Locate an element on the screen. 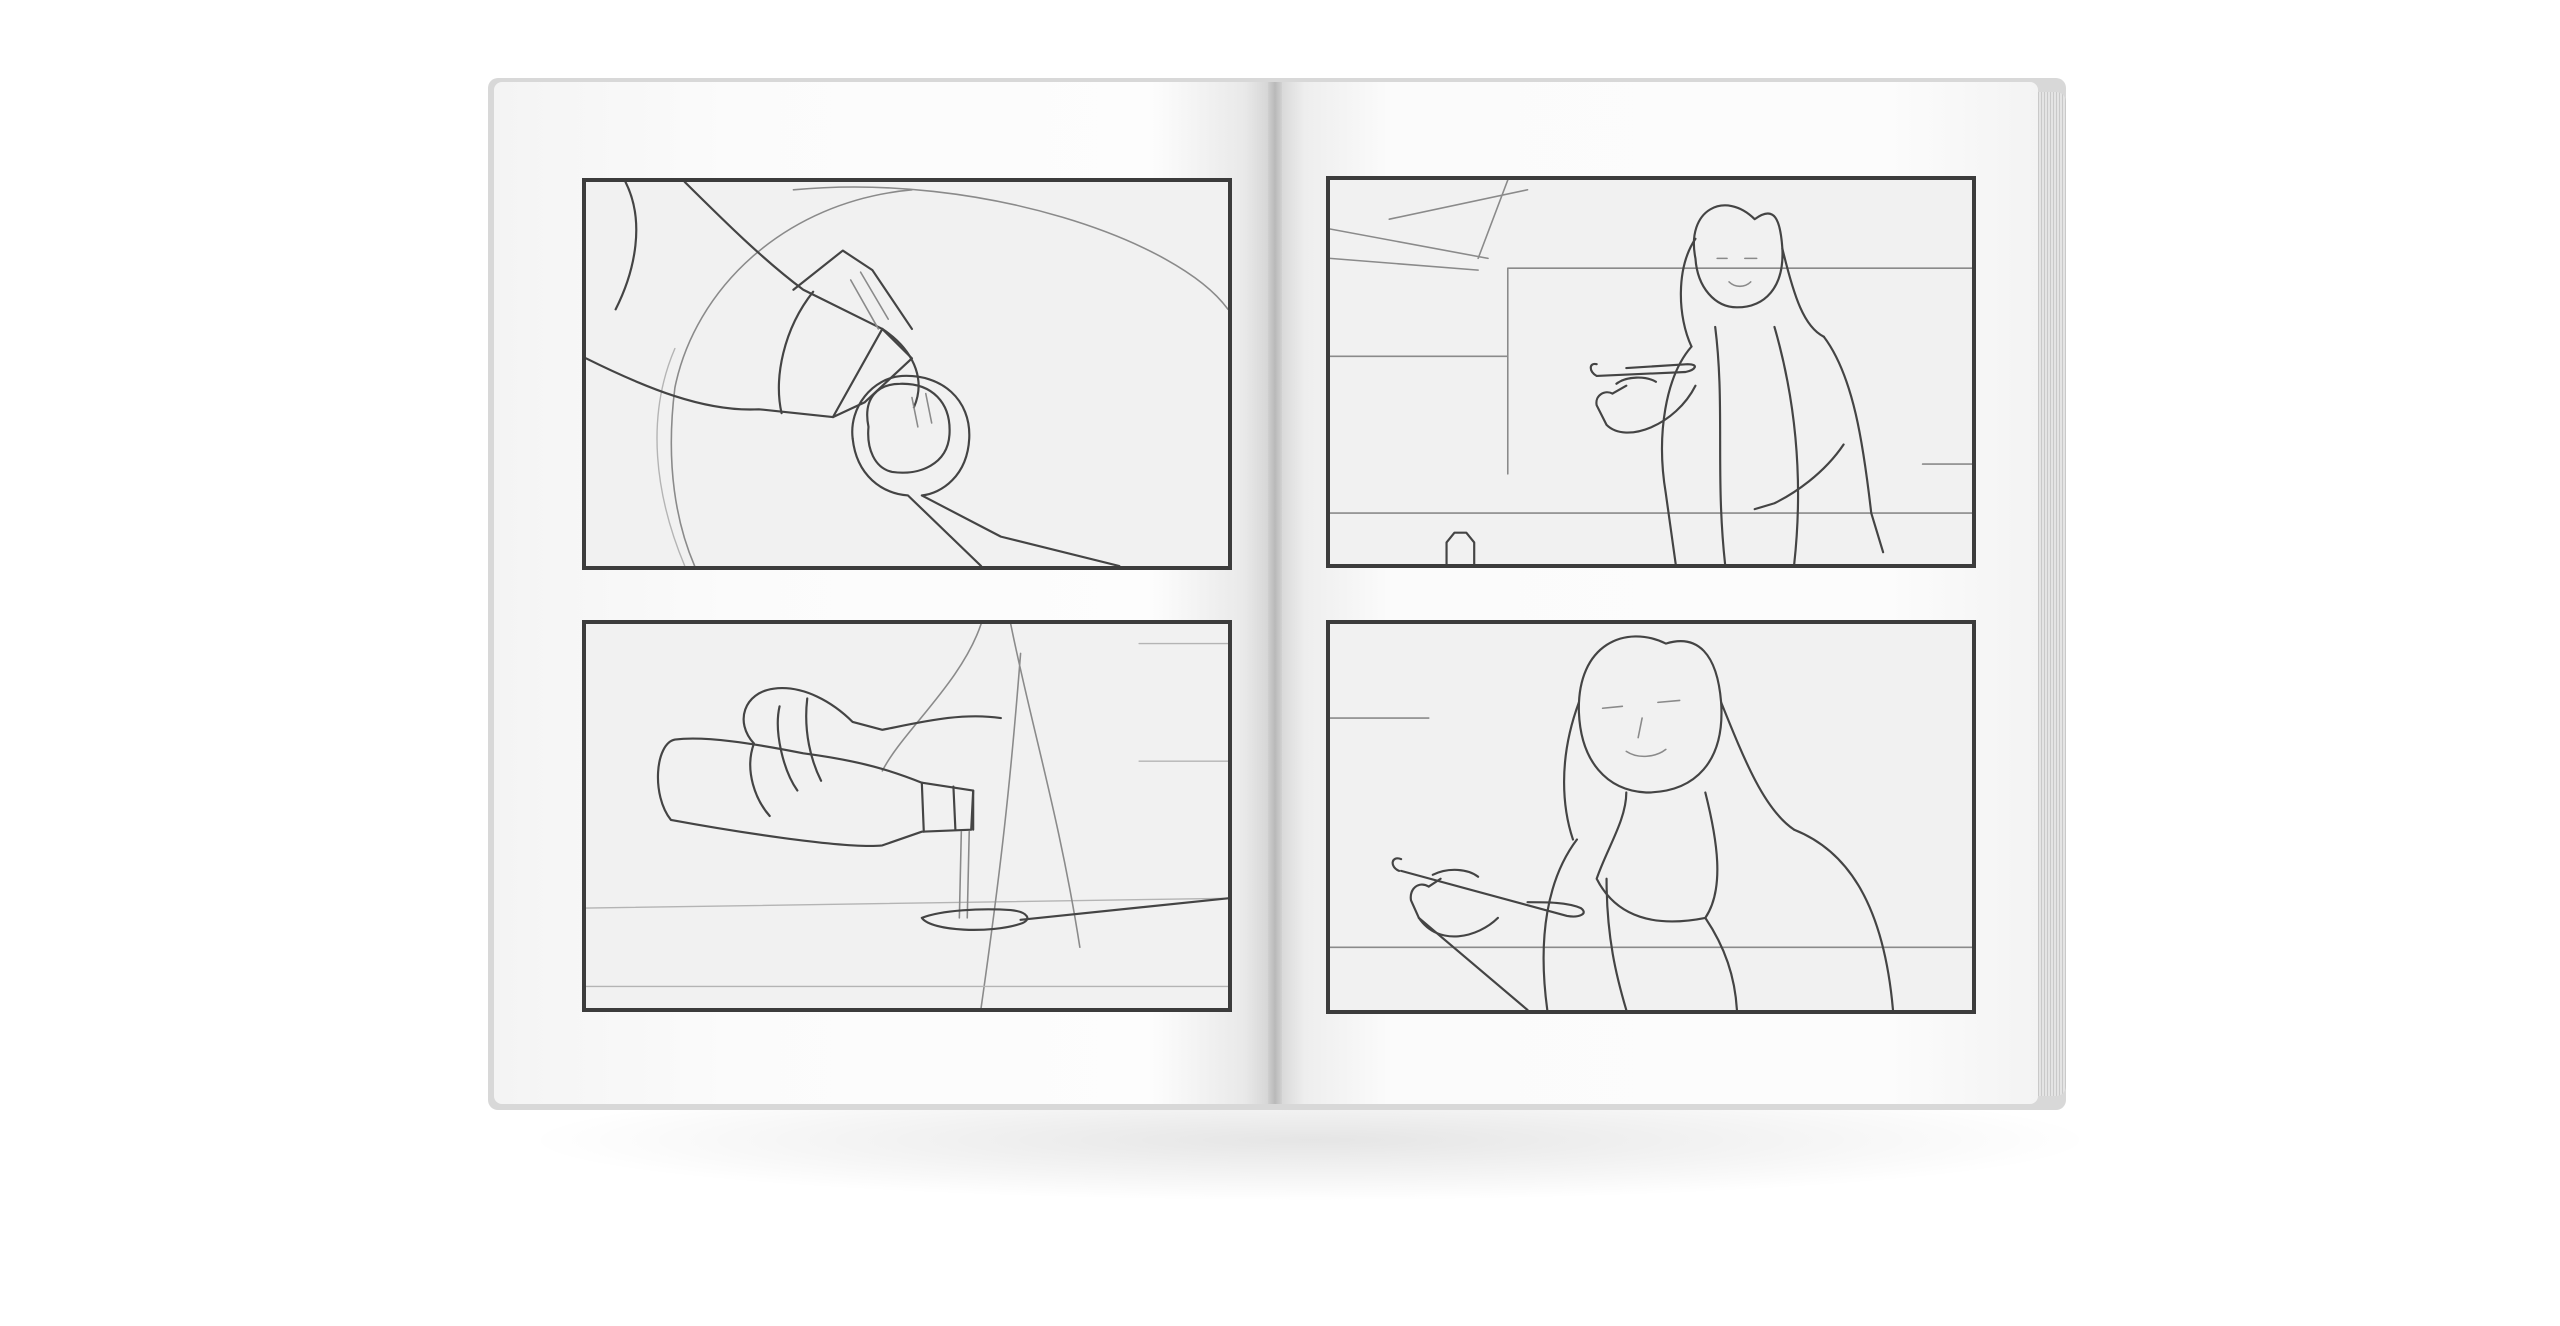 The width and height of the screenshot is (2560, 1326). book-spine-gutter is located at coordinates (1275, 593).